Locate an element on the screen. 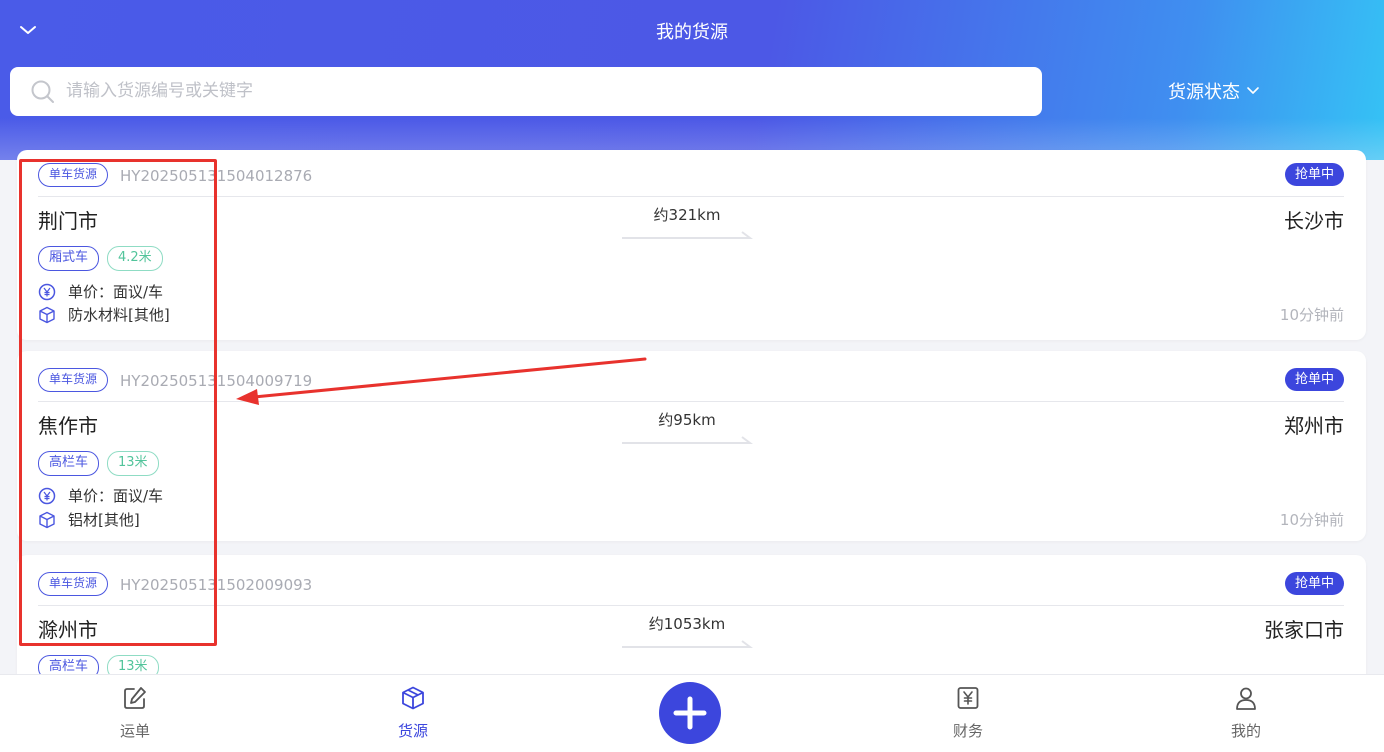 Image resolution: width=1384 pixels, height=752 pixels. truck-type-tag: 厢式车 is located at coordinates (69, 258).